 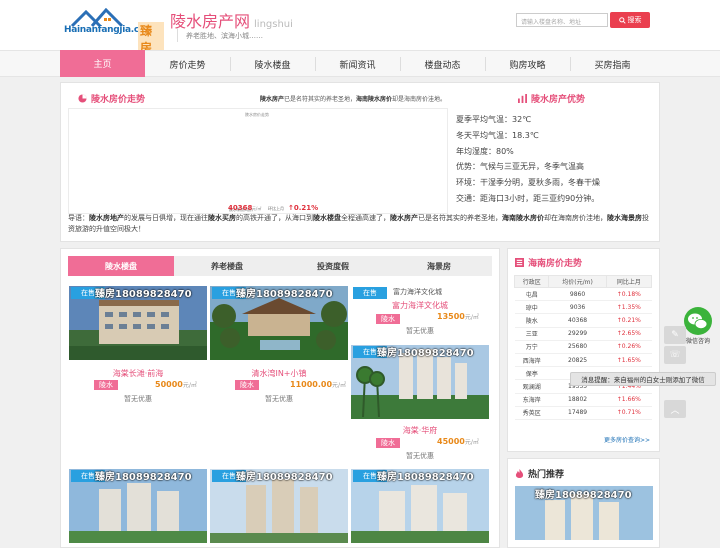 I want to click on nav-item-dynamics: 楼盘动态, so click(x=442, y=64).